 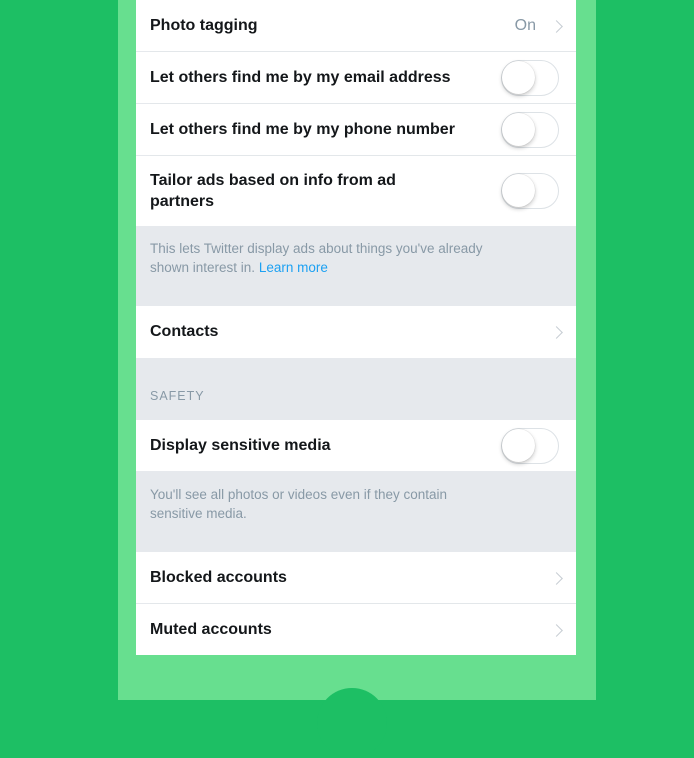 I want to click on ads-note-line2: shown interest in., so click(x=203, y=267).